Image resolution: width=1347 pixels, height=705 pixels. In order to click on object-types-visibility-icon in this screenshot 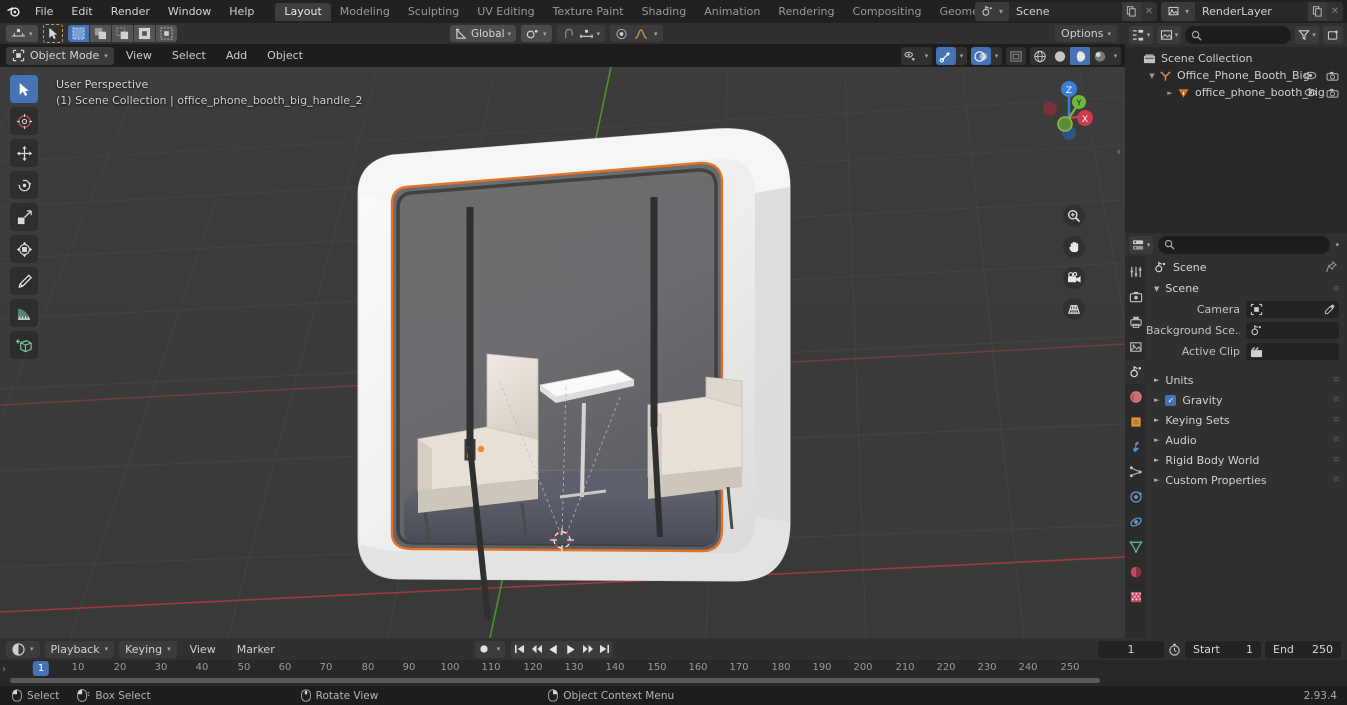, I will do `click(911, 56)`.